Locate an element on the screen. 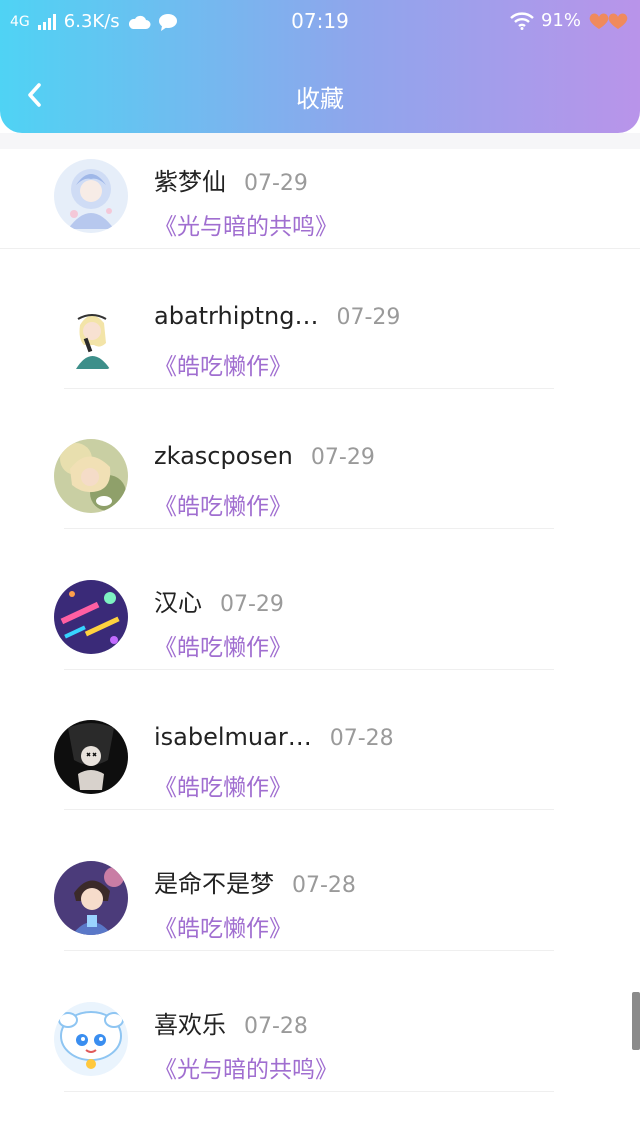  scrollbar is located at coordinates (636, 1021).